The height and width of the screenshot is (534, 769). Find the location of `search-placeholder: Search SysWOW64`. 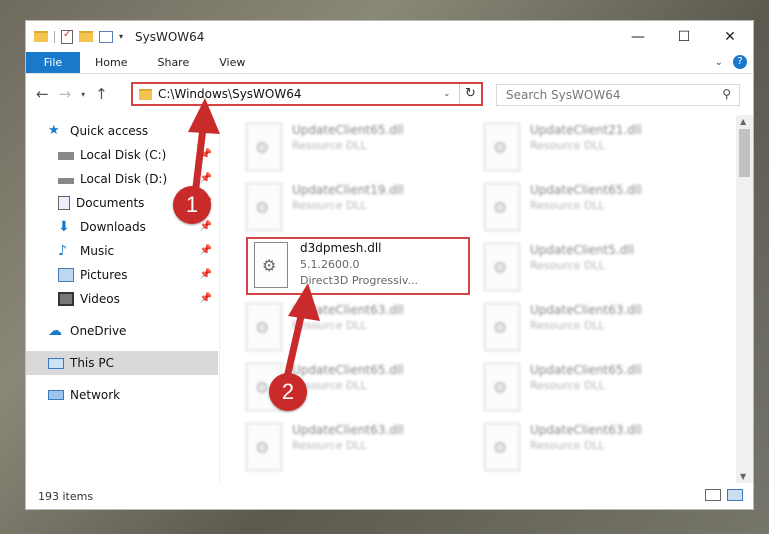

search-placeholder: Search SysWOW64 is located at coordinates (563, 95).